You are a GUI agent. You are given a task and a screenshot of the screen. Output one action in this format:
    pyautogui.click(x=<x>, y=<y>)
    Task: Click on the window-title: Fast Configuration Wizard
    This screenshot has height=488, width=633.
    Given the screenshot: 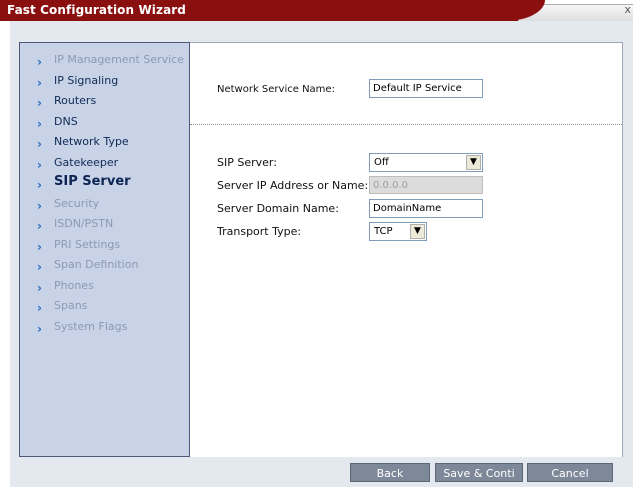 What is the action you would take?
    pyautogui.click(x=96, y=10)
    